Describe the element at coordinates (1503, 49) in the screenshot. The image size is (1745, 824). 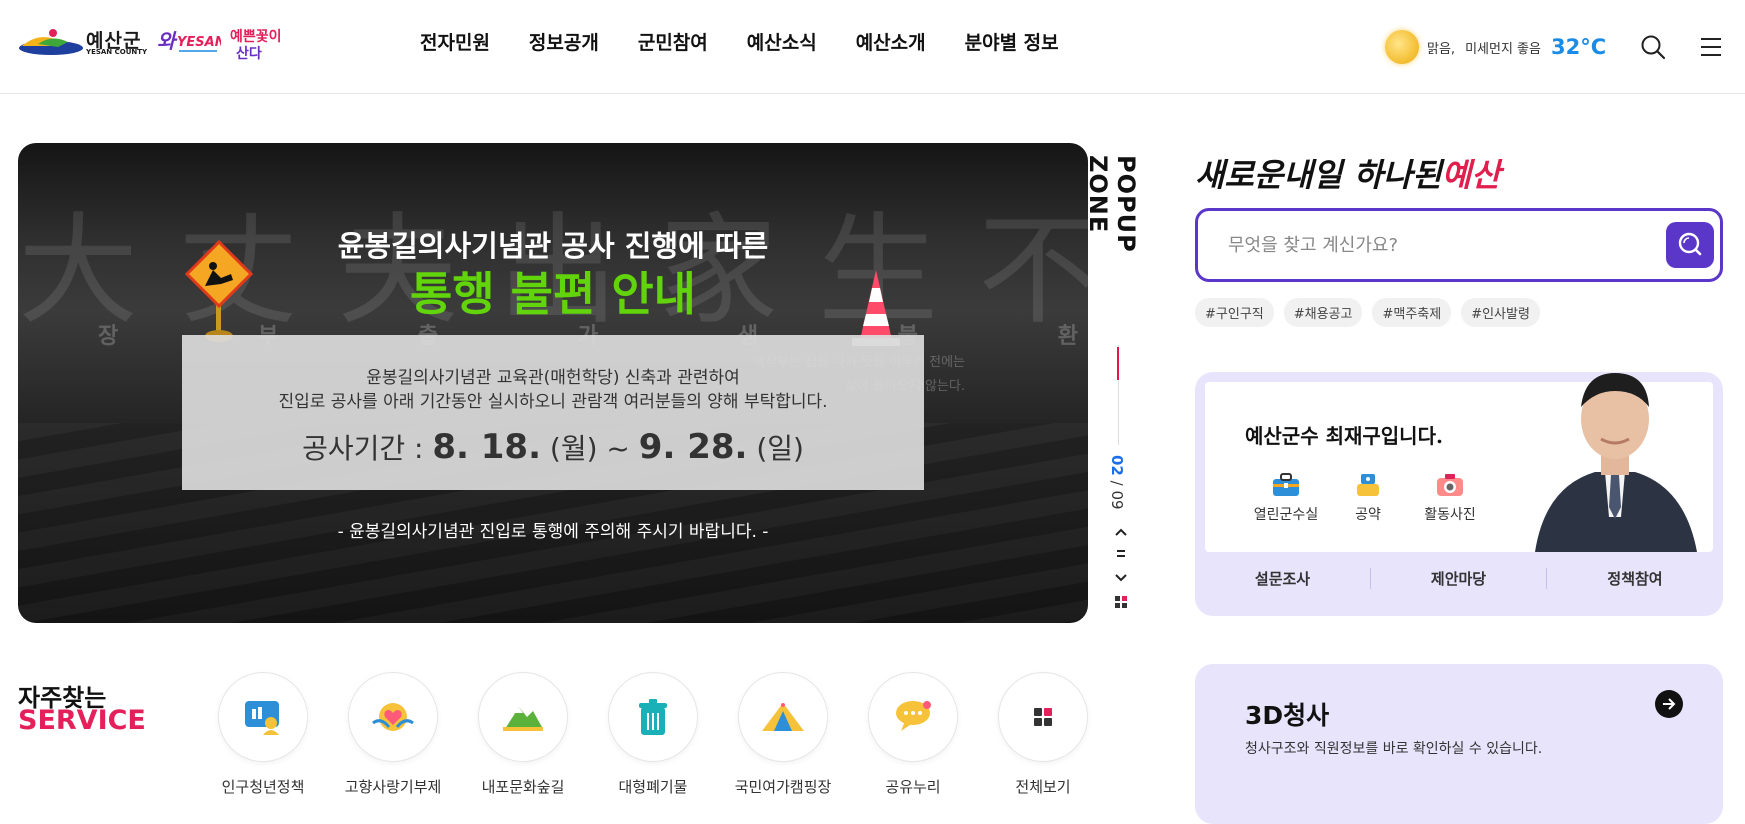
I see `weather-dust: 미세먼지 좋음` at that location.